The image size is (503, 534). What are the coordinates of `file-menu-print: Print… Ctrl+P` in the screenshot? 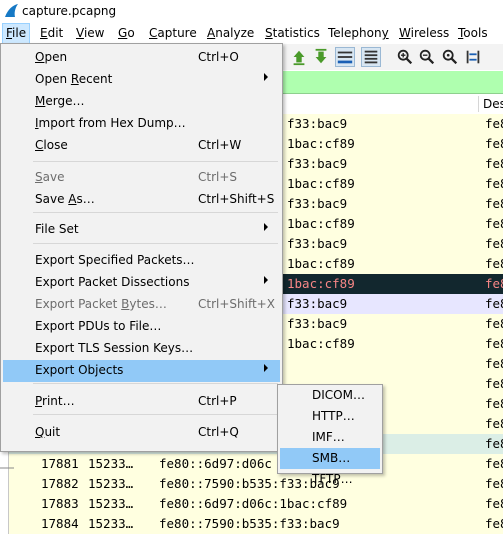 It's located at (141, 402).